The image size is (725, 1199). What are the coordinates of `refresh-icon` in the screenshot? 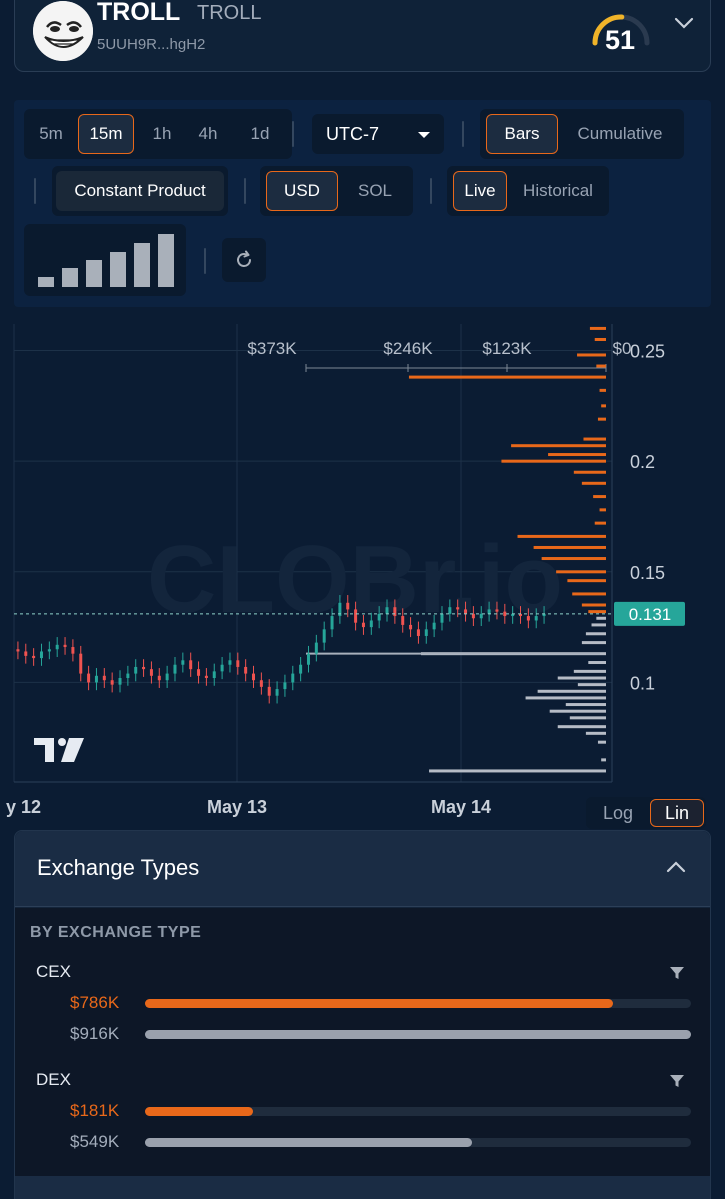 It's located at (244, 258).